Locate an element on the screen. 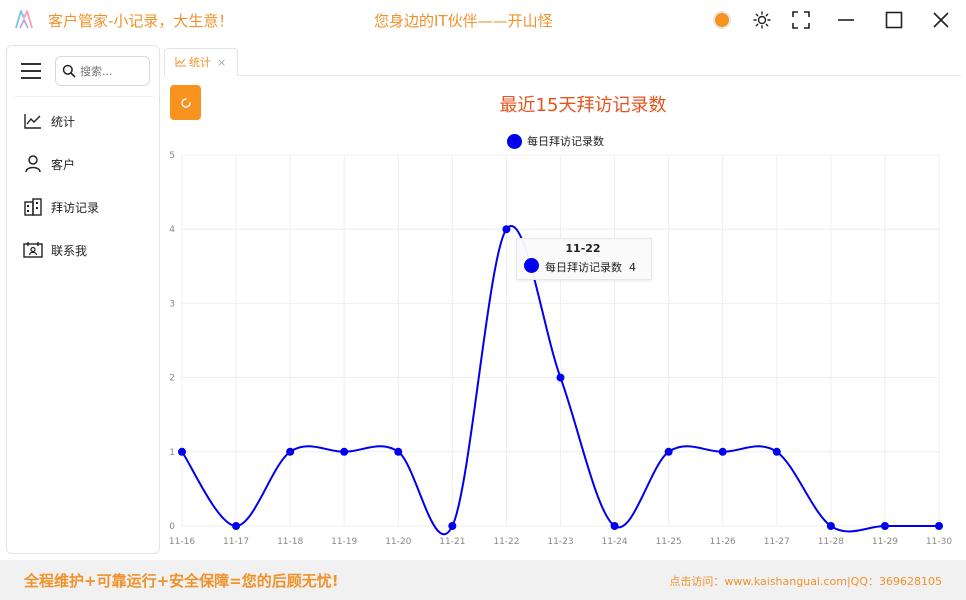  close-icon is located at coordinates (941, 20).